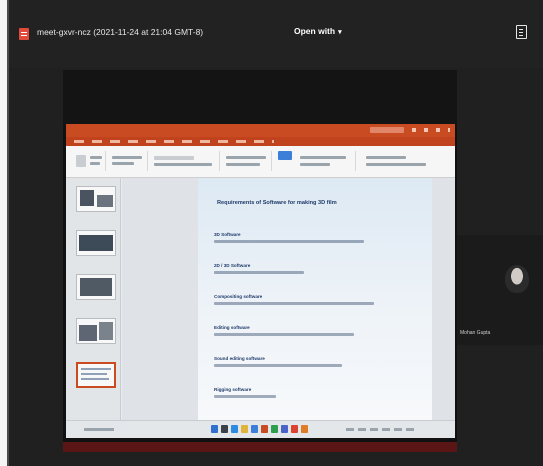 This screenshot has width=543, height=466. I want to click on requirement-item: 2D / 3D Software, so click(319, 268).